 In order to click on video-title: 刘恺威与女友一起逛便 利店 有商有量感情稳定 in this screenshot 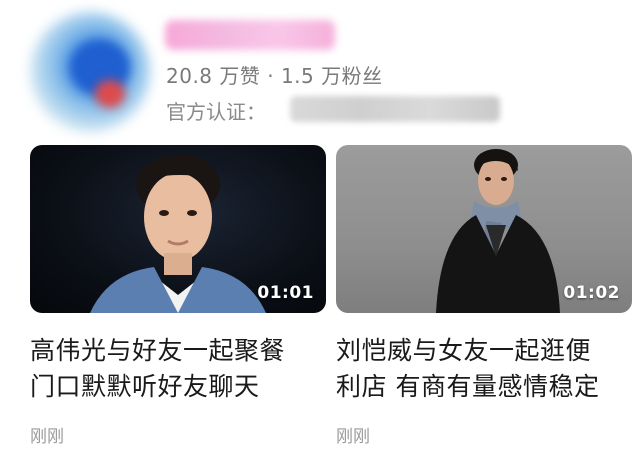, I will do `click(484, 369)`.